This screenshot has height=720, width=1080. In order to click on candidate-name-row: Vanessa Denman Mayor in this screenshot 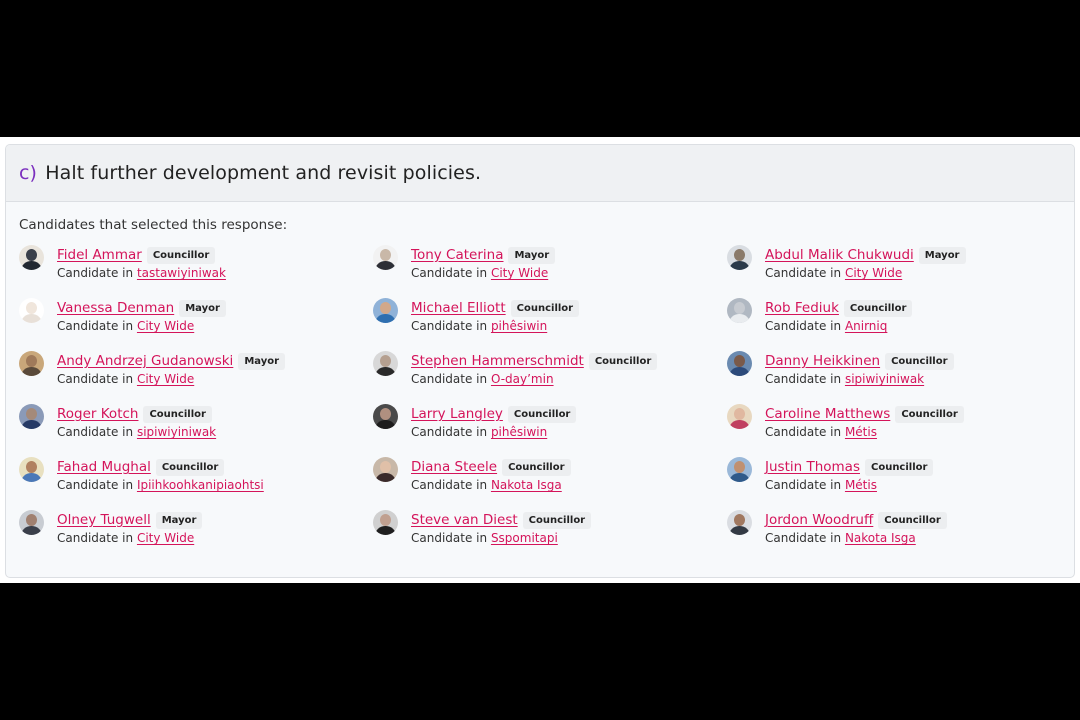, I will do `click(141, 308)`.